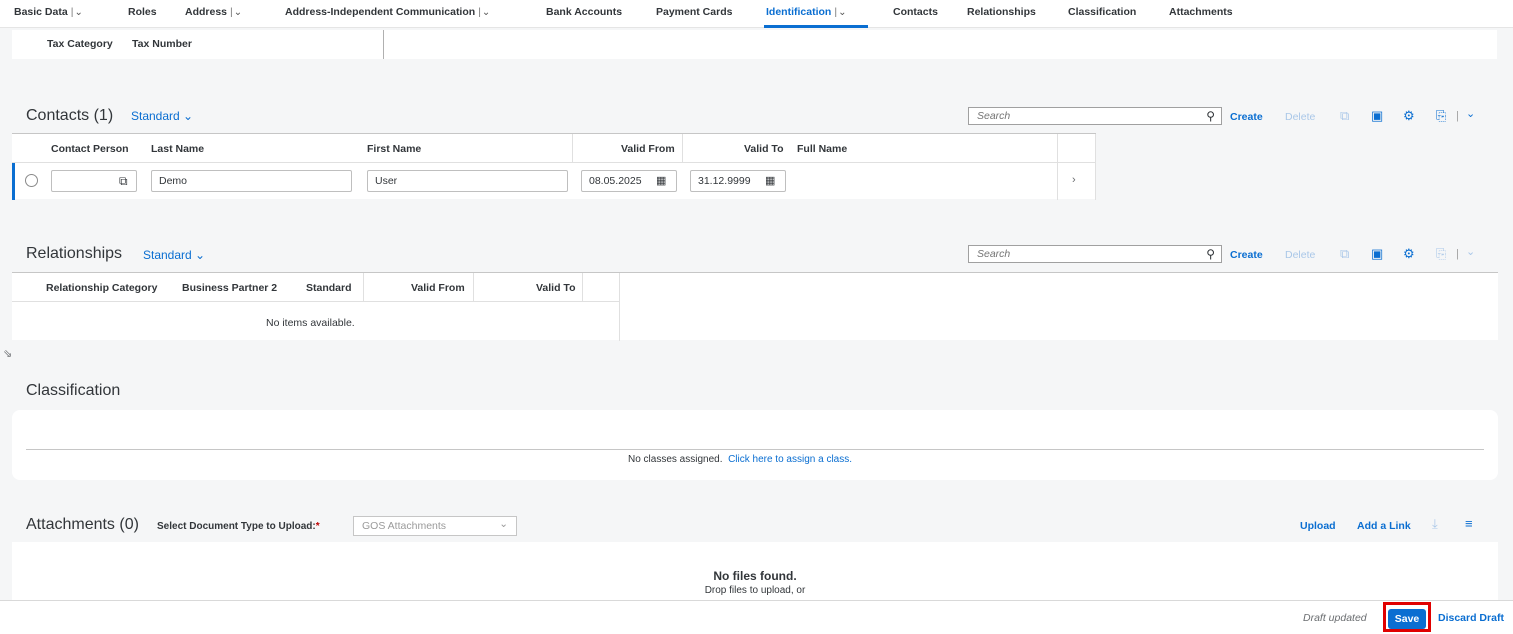  I want to click on column-header-tax-category: Tax Category, so click(80, 44).